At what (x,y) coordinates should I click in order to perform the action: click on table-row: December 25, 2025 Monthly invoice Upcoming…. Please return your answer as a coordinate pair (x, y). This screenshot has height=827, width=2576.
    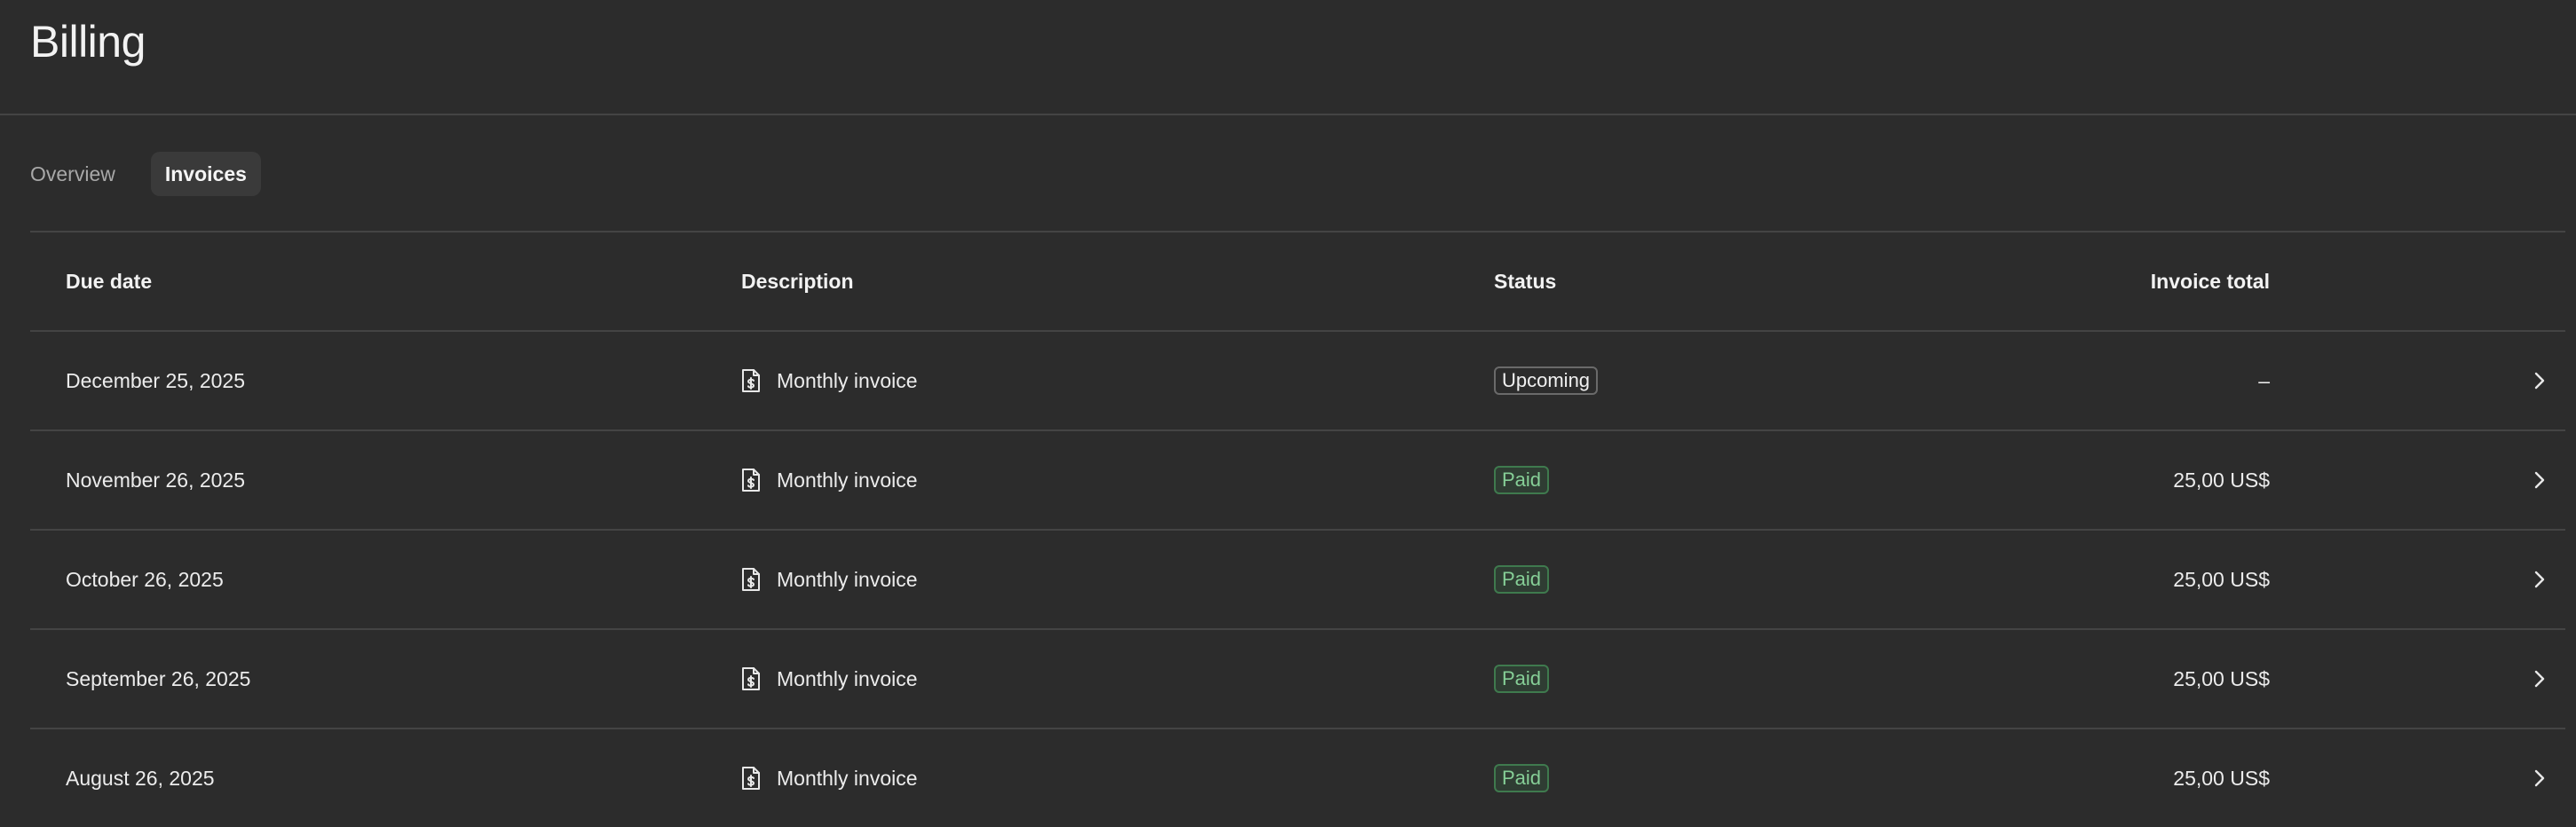
    Looking at the image, I should click on (1297, 379).